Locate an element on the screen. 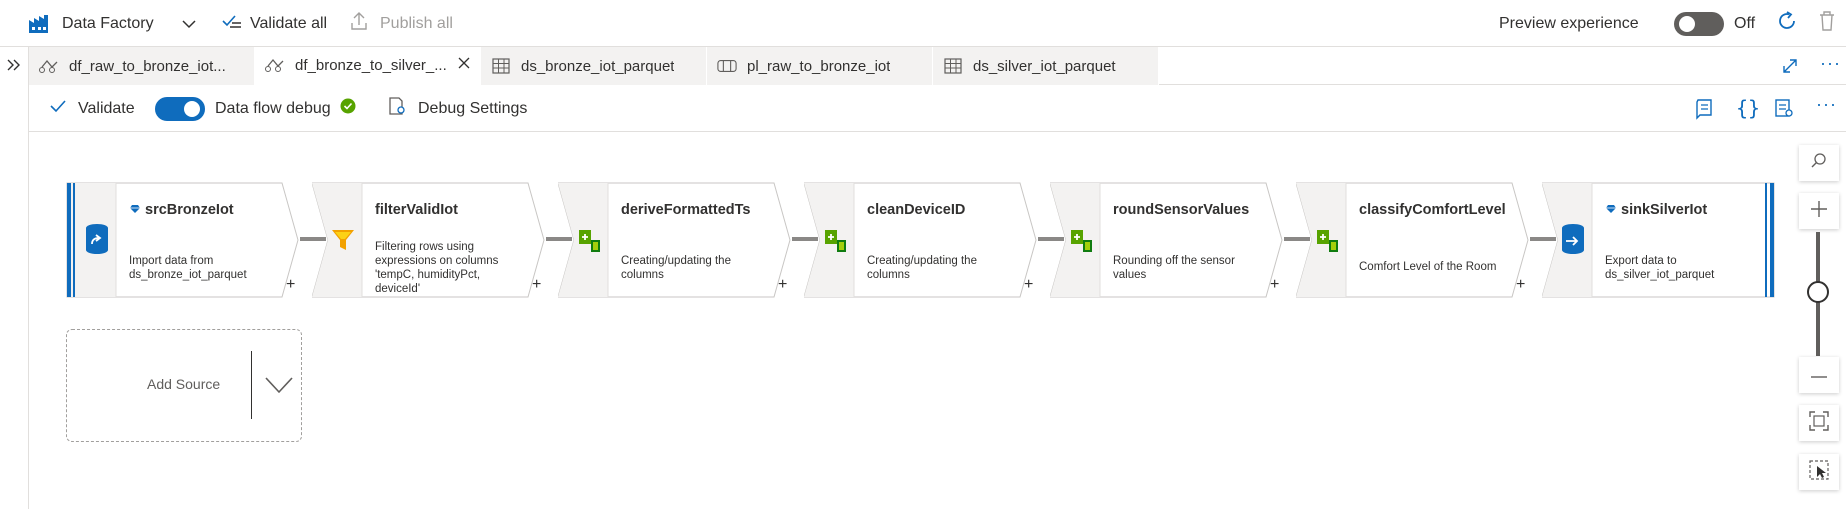 The image size is (1846, 509). search-button is located at coordinates (1819, 163).